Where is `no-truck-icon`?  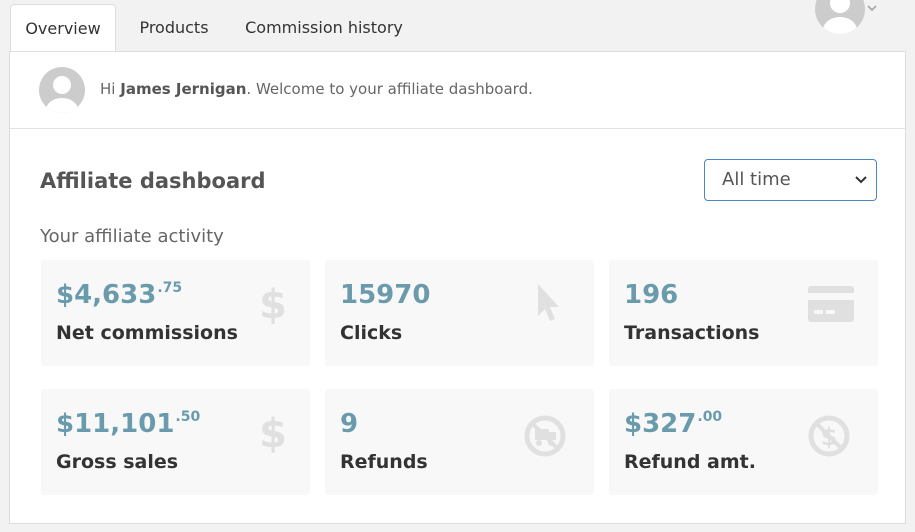 no-truck-icon is located at coordinates (545, 438).